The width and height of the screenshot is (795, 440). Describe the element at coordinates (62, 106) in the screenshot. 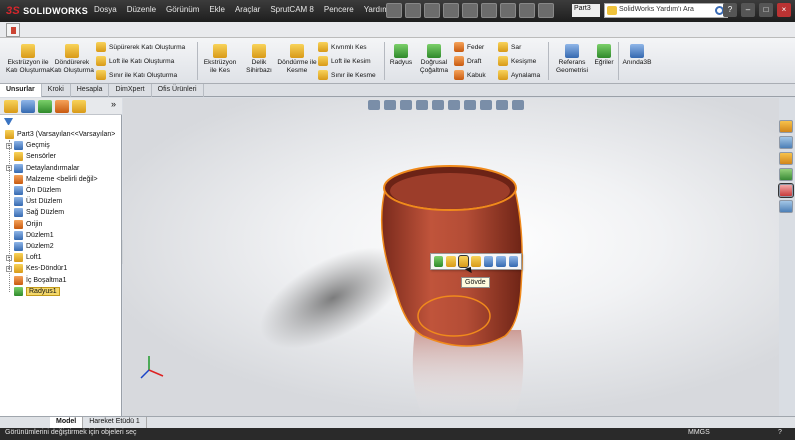

I see `dimxpert-manager-tab-icon` at that location.